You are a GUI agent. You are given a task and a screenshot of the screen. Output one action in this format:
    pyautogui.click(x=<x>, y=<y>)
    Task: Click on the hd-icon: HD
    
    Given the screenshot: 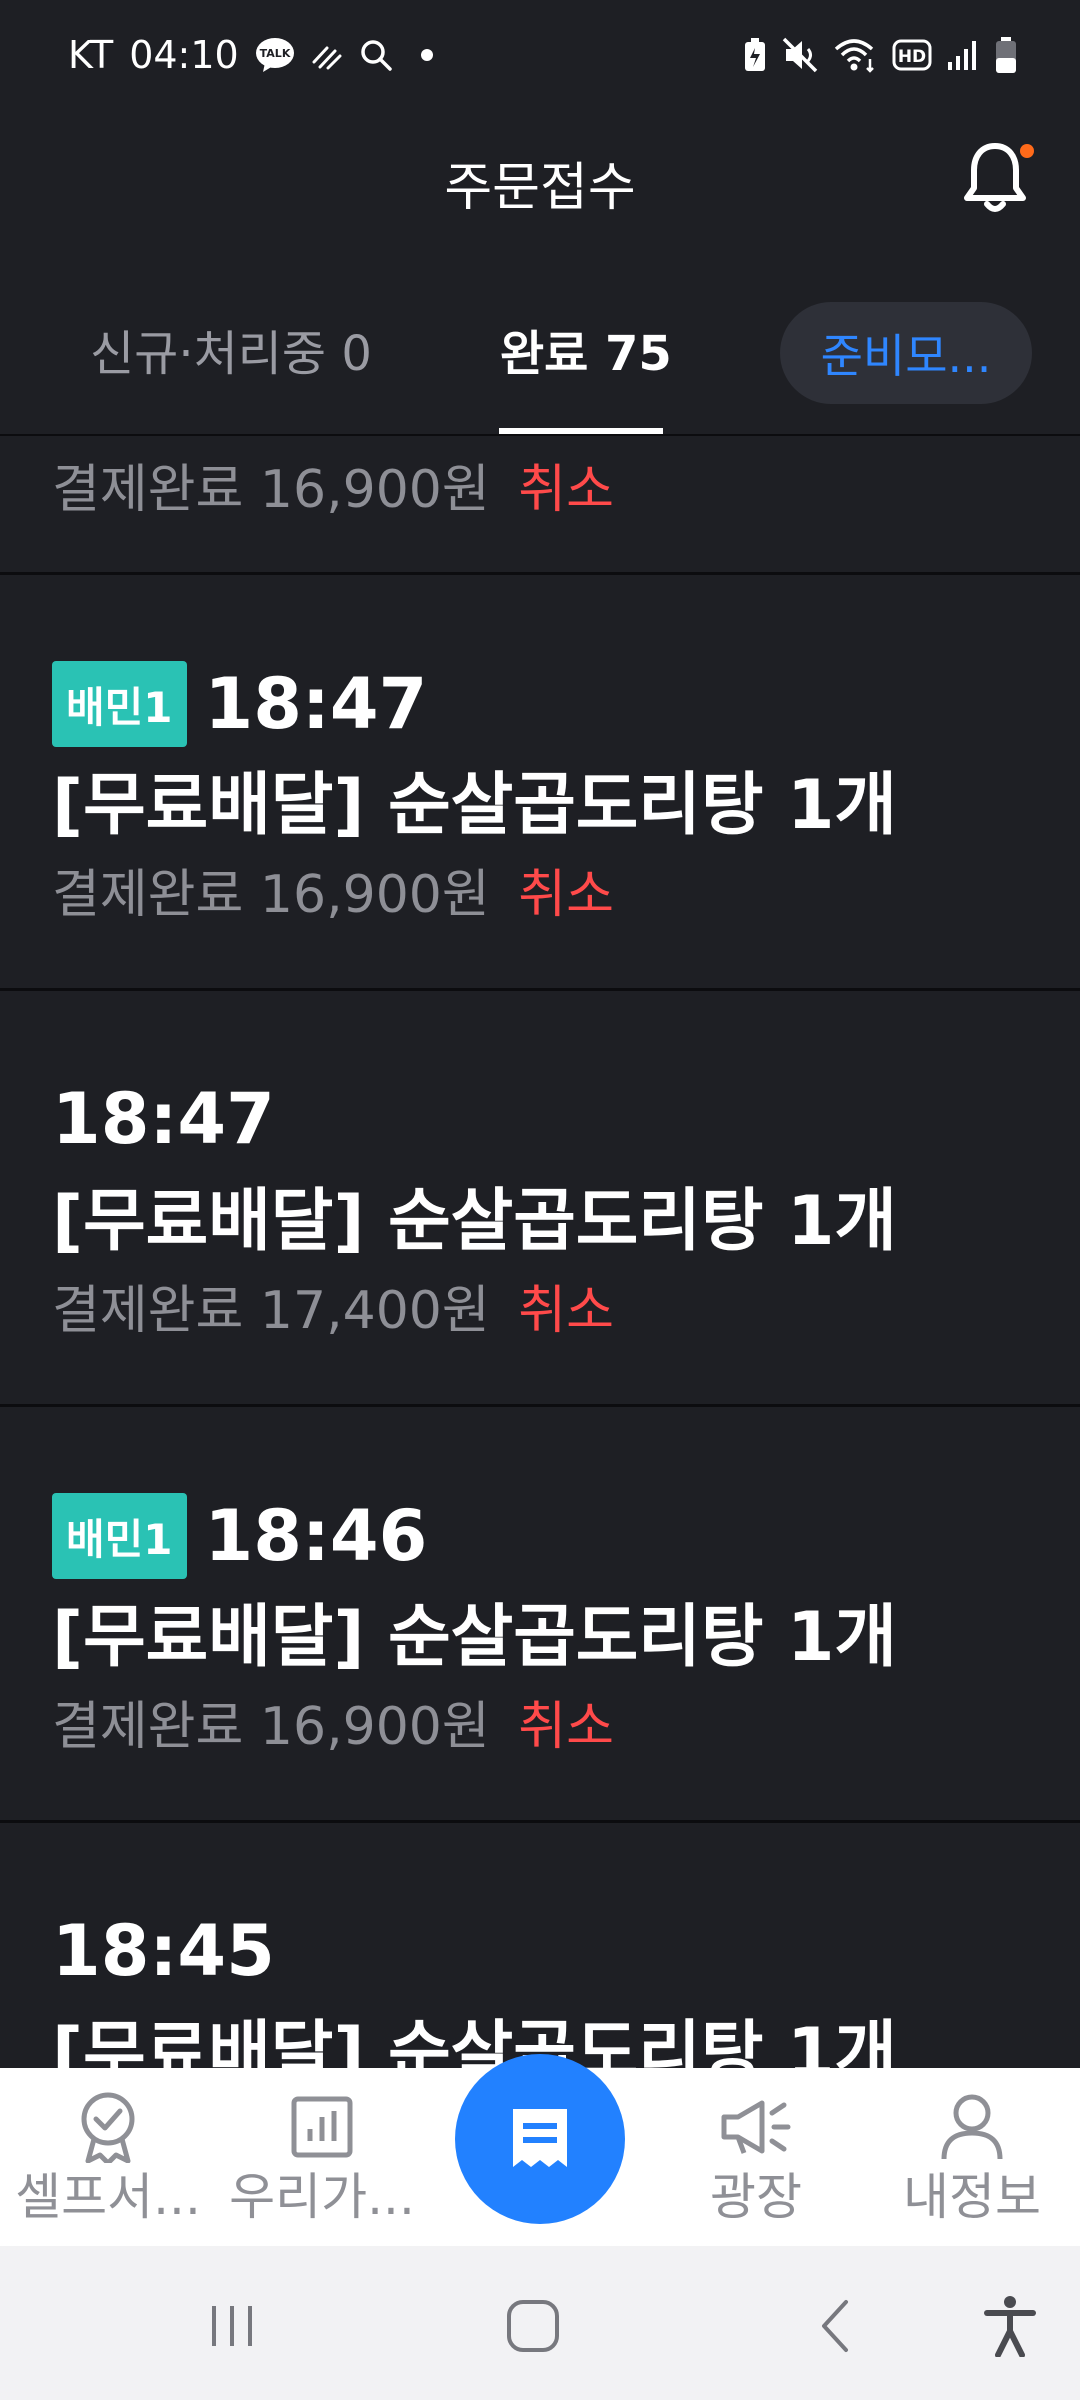 What is the action you would take?
    pyautogui.click(x=912, y=55)
    